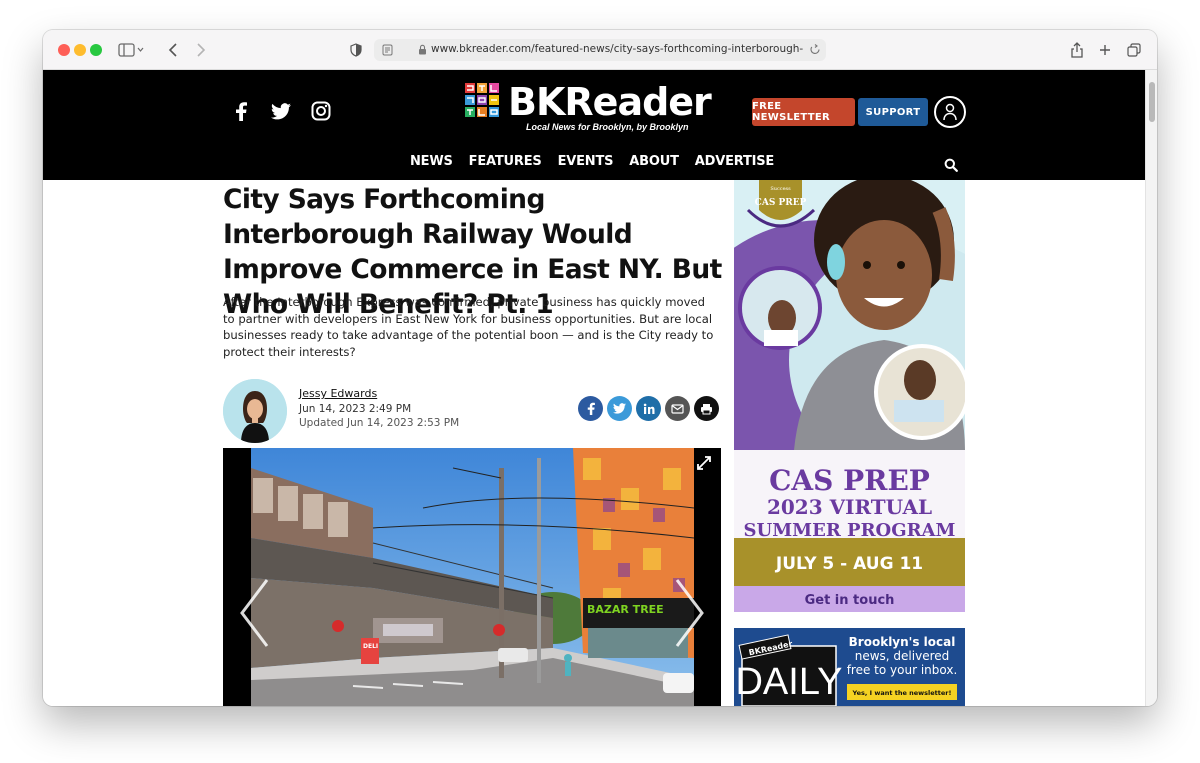  Describe the element at coordinates (321, 111) in the screenshot. I see `instagram-icon` at that location.